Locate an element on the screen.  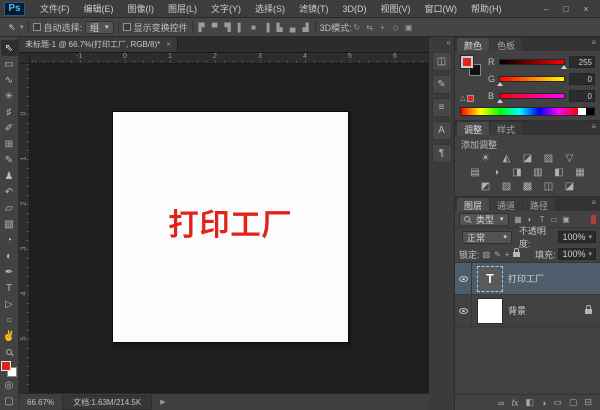
menu-image: 图像(I) is located at coordinates (141, 8).